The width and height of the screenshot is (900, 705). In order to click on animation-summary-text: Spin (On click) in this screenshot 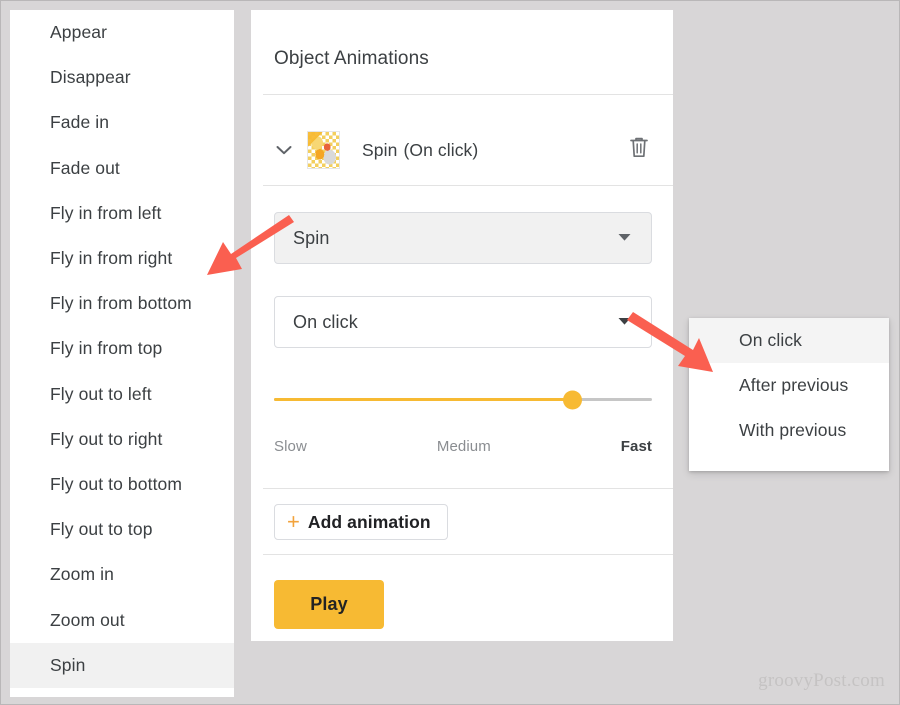, I will do `click(420, 150)`.